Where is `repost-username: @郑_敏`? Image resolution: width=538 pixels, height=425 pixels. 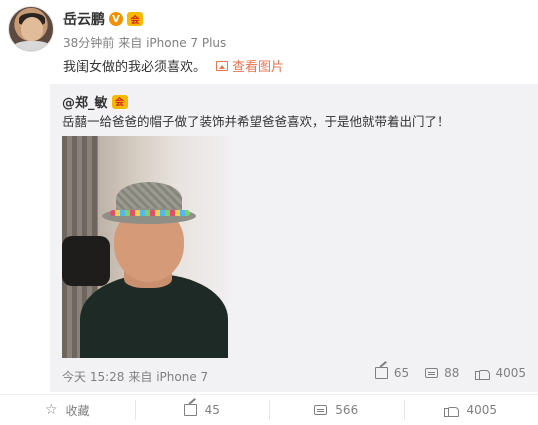
repost-username: @郑_敏 is located at coordinates (85, 101).